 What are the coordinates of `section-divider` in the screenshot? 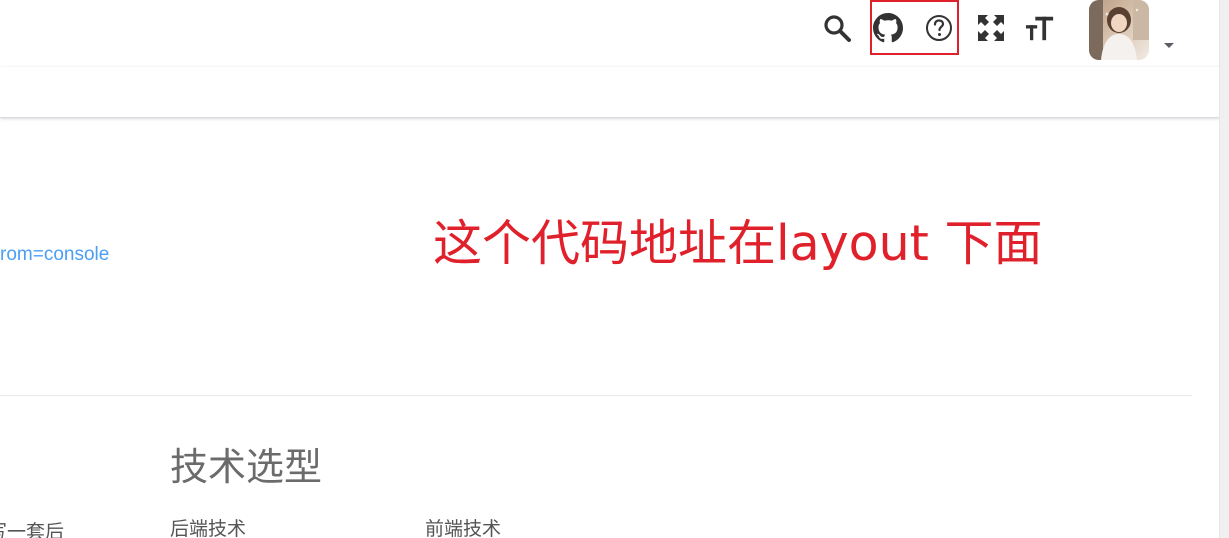 It's located at (596, 395).